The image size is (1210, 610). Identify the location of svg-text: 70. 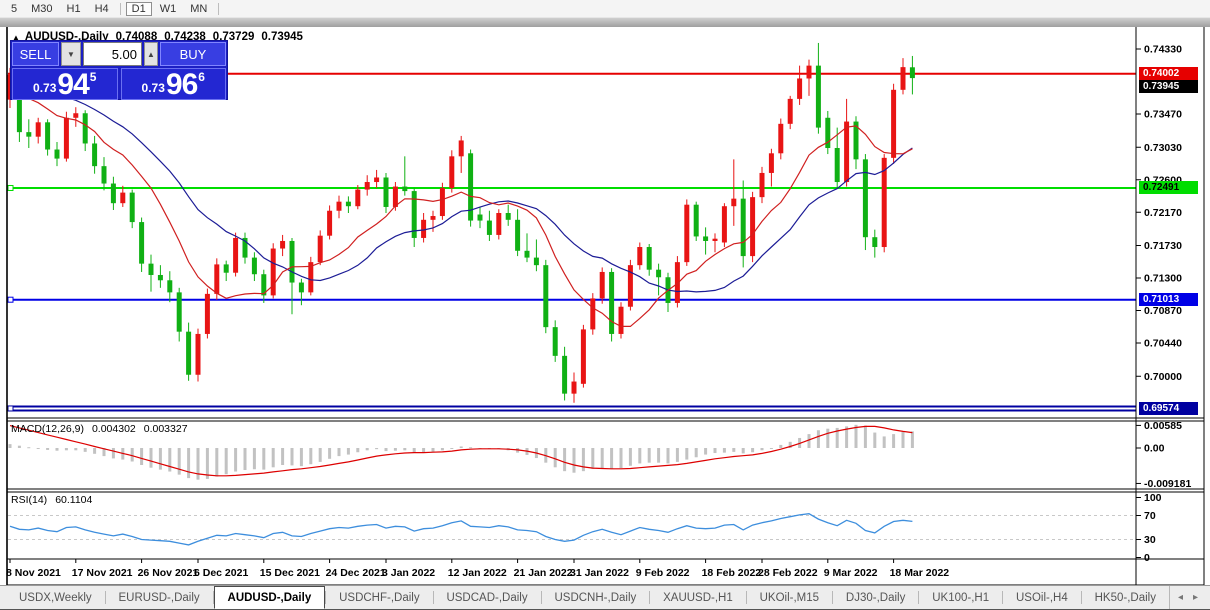
(1150, 516).